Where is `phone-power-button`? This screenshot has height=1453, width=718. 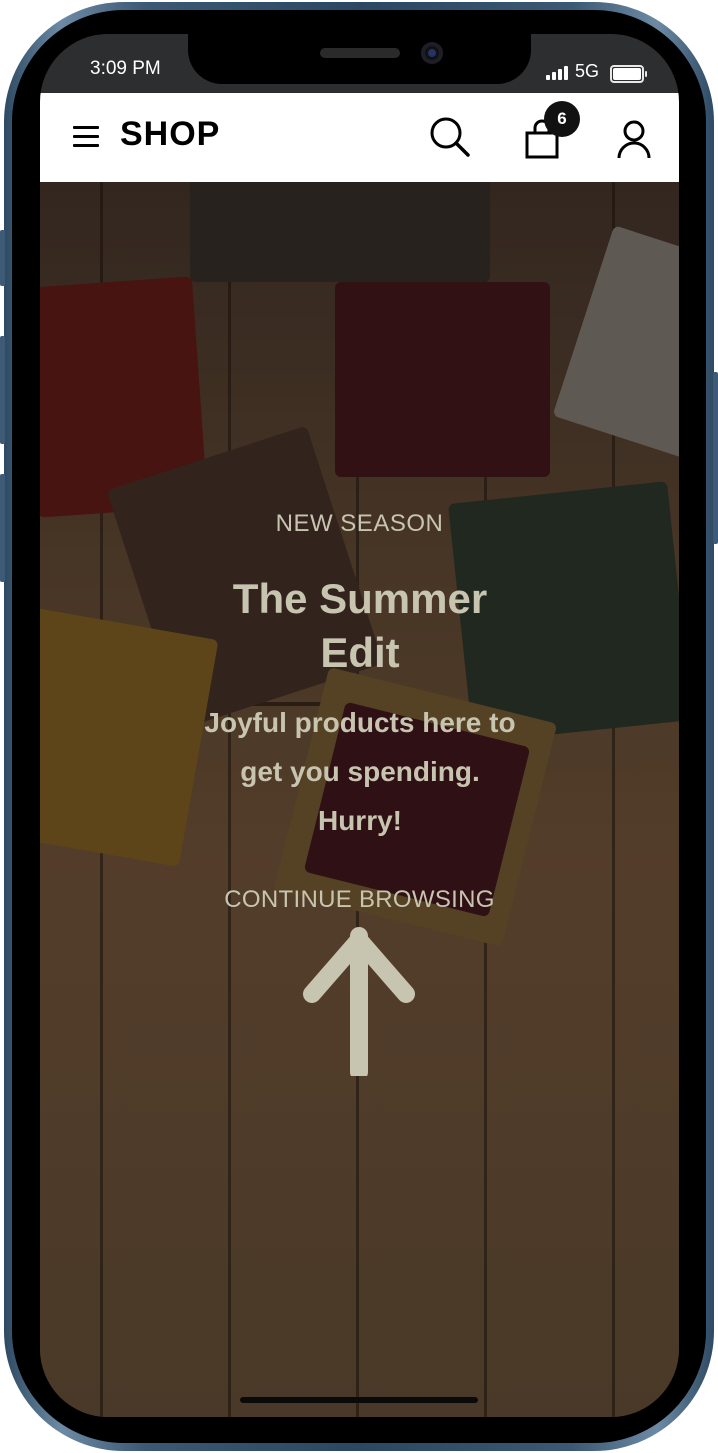
phone-power-button is located at coordinates (715, 458).